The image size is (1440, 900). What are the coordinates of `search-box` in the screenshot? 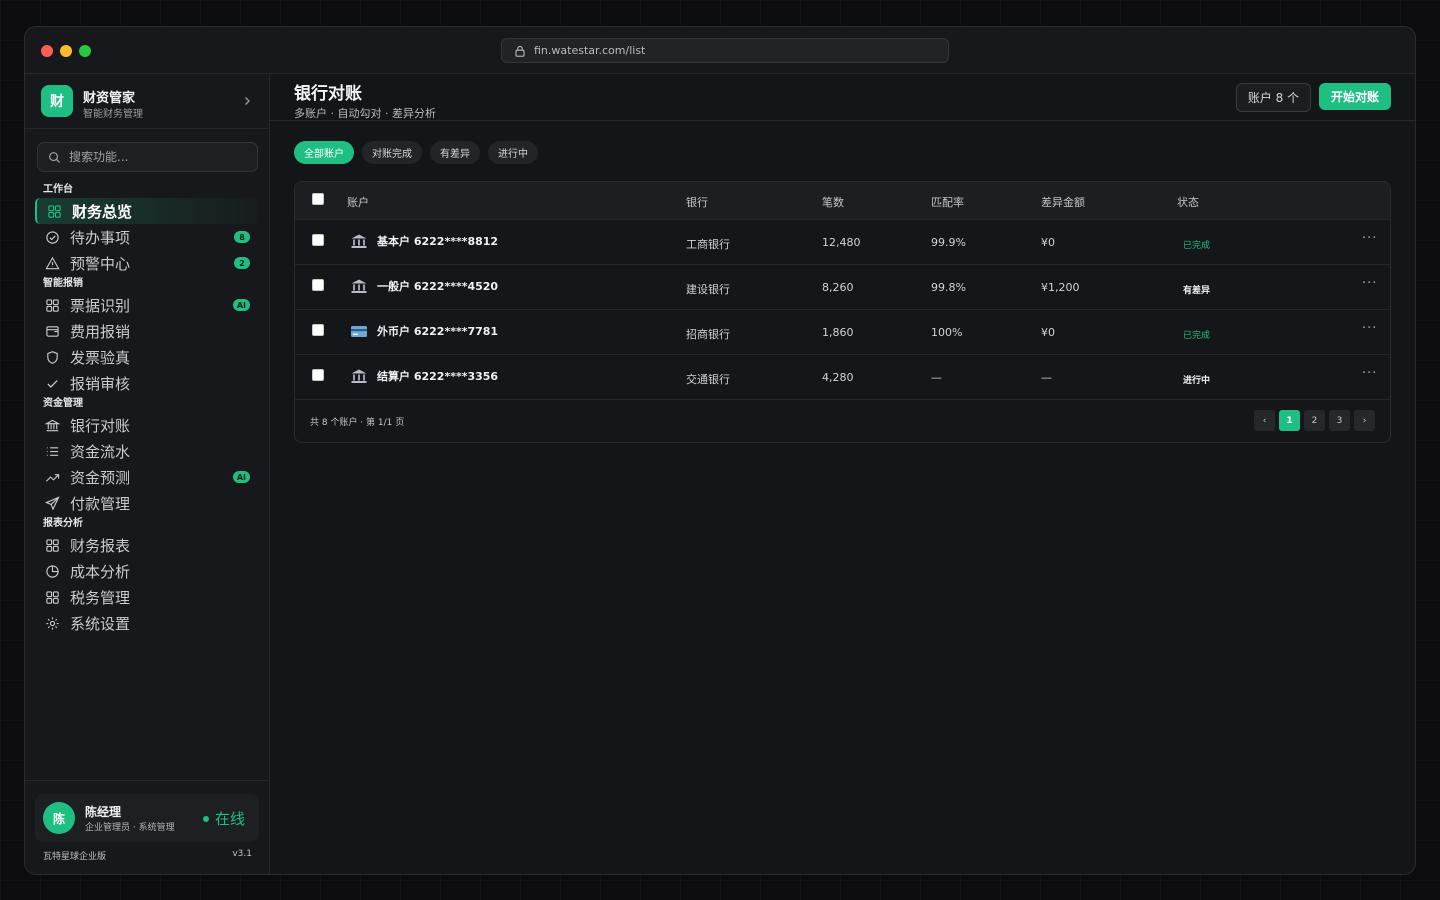 It's located at (147, 157).